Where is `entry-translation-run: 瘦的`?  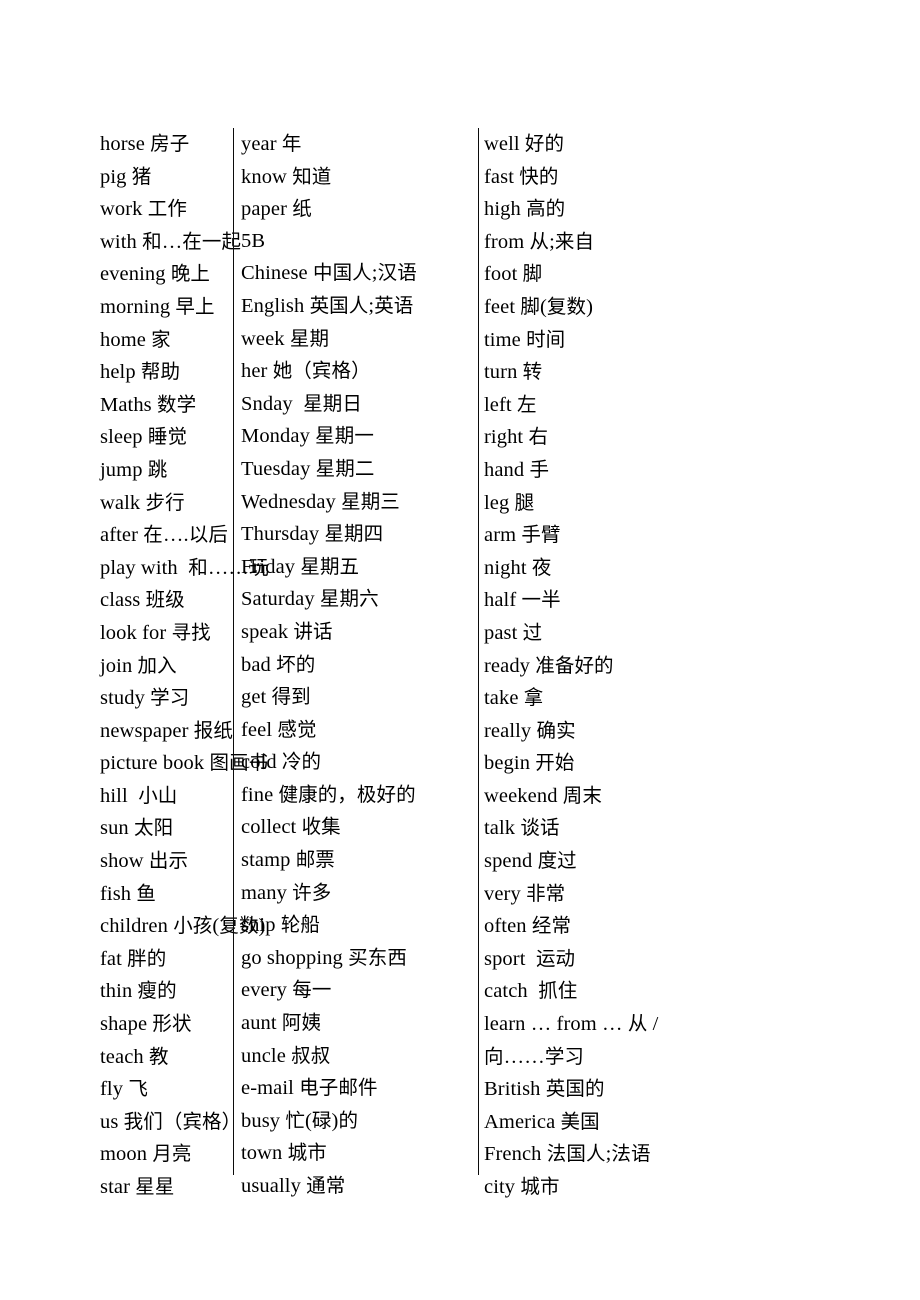
entry-translation-run: 瘦的 is located at coordinates (157, 991).